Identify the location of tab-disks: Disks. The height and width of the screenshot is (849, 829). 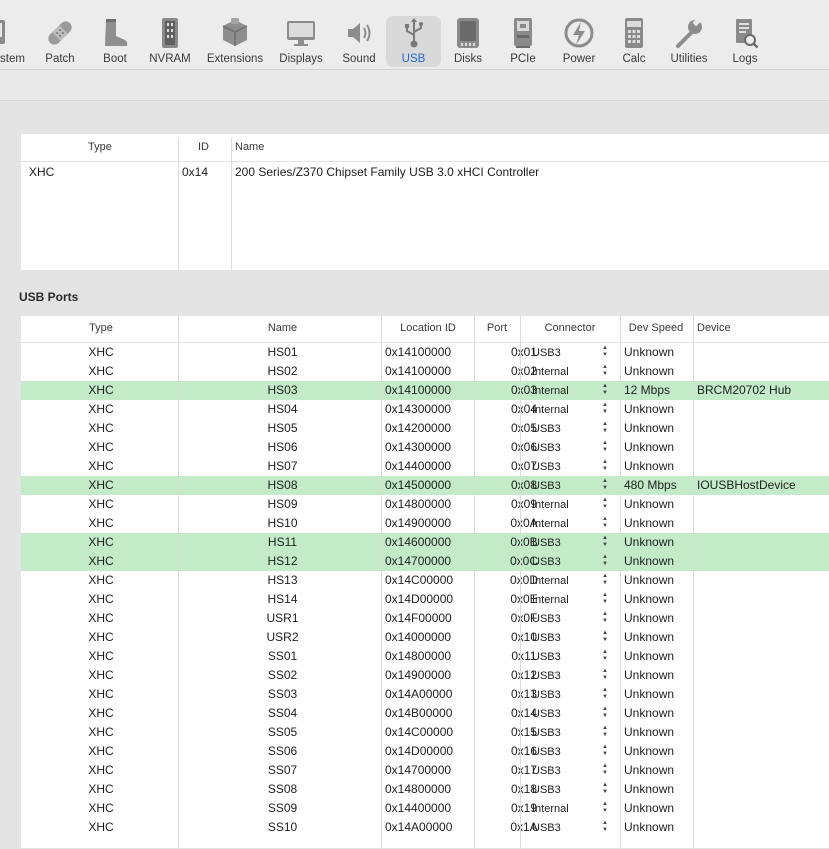
(468, 42).